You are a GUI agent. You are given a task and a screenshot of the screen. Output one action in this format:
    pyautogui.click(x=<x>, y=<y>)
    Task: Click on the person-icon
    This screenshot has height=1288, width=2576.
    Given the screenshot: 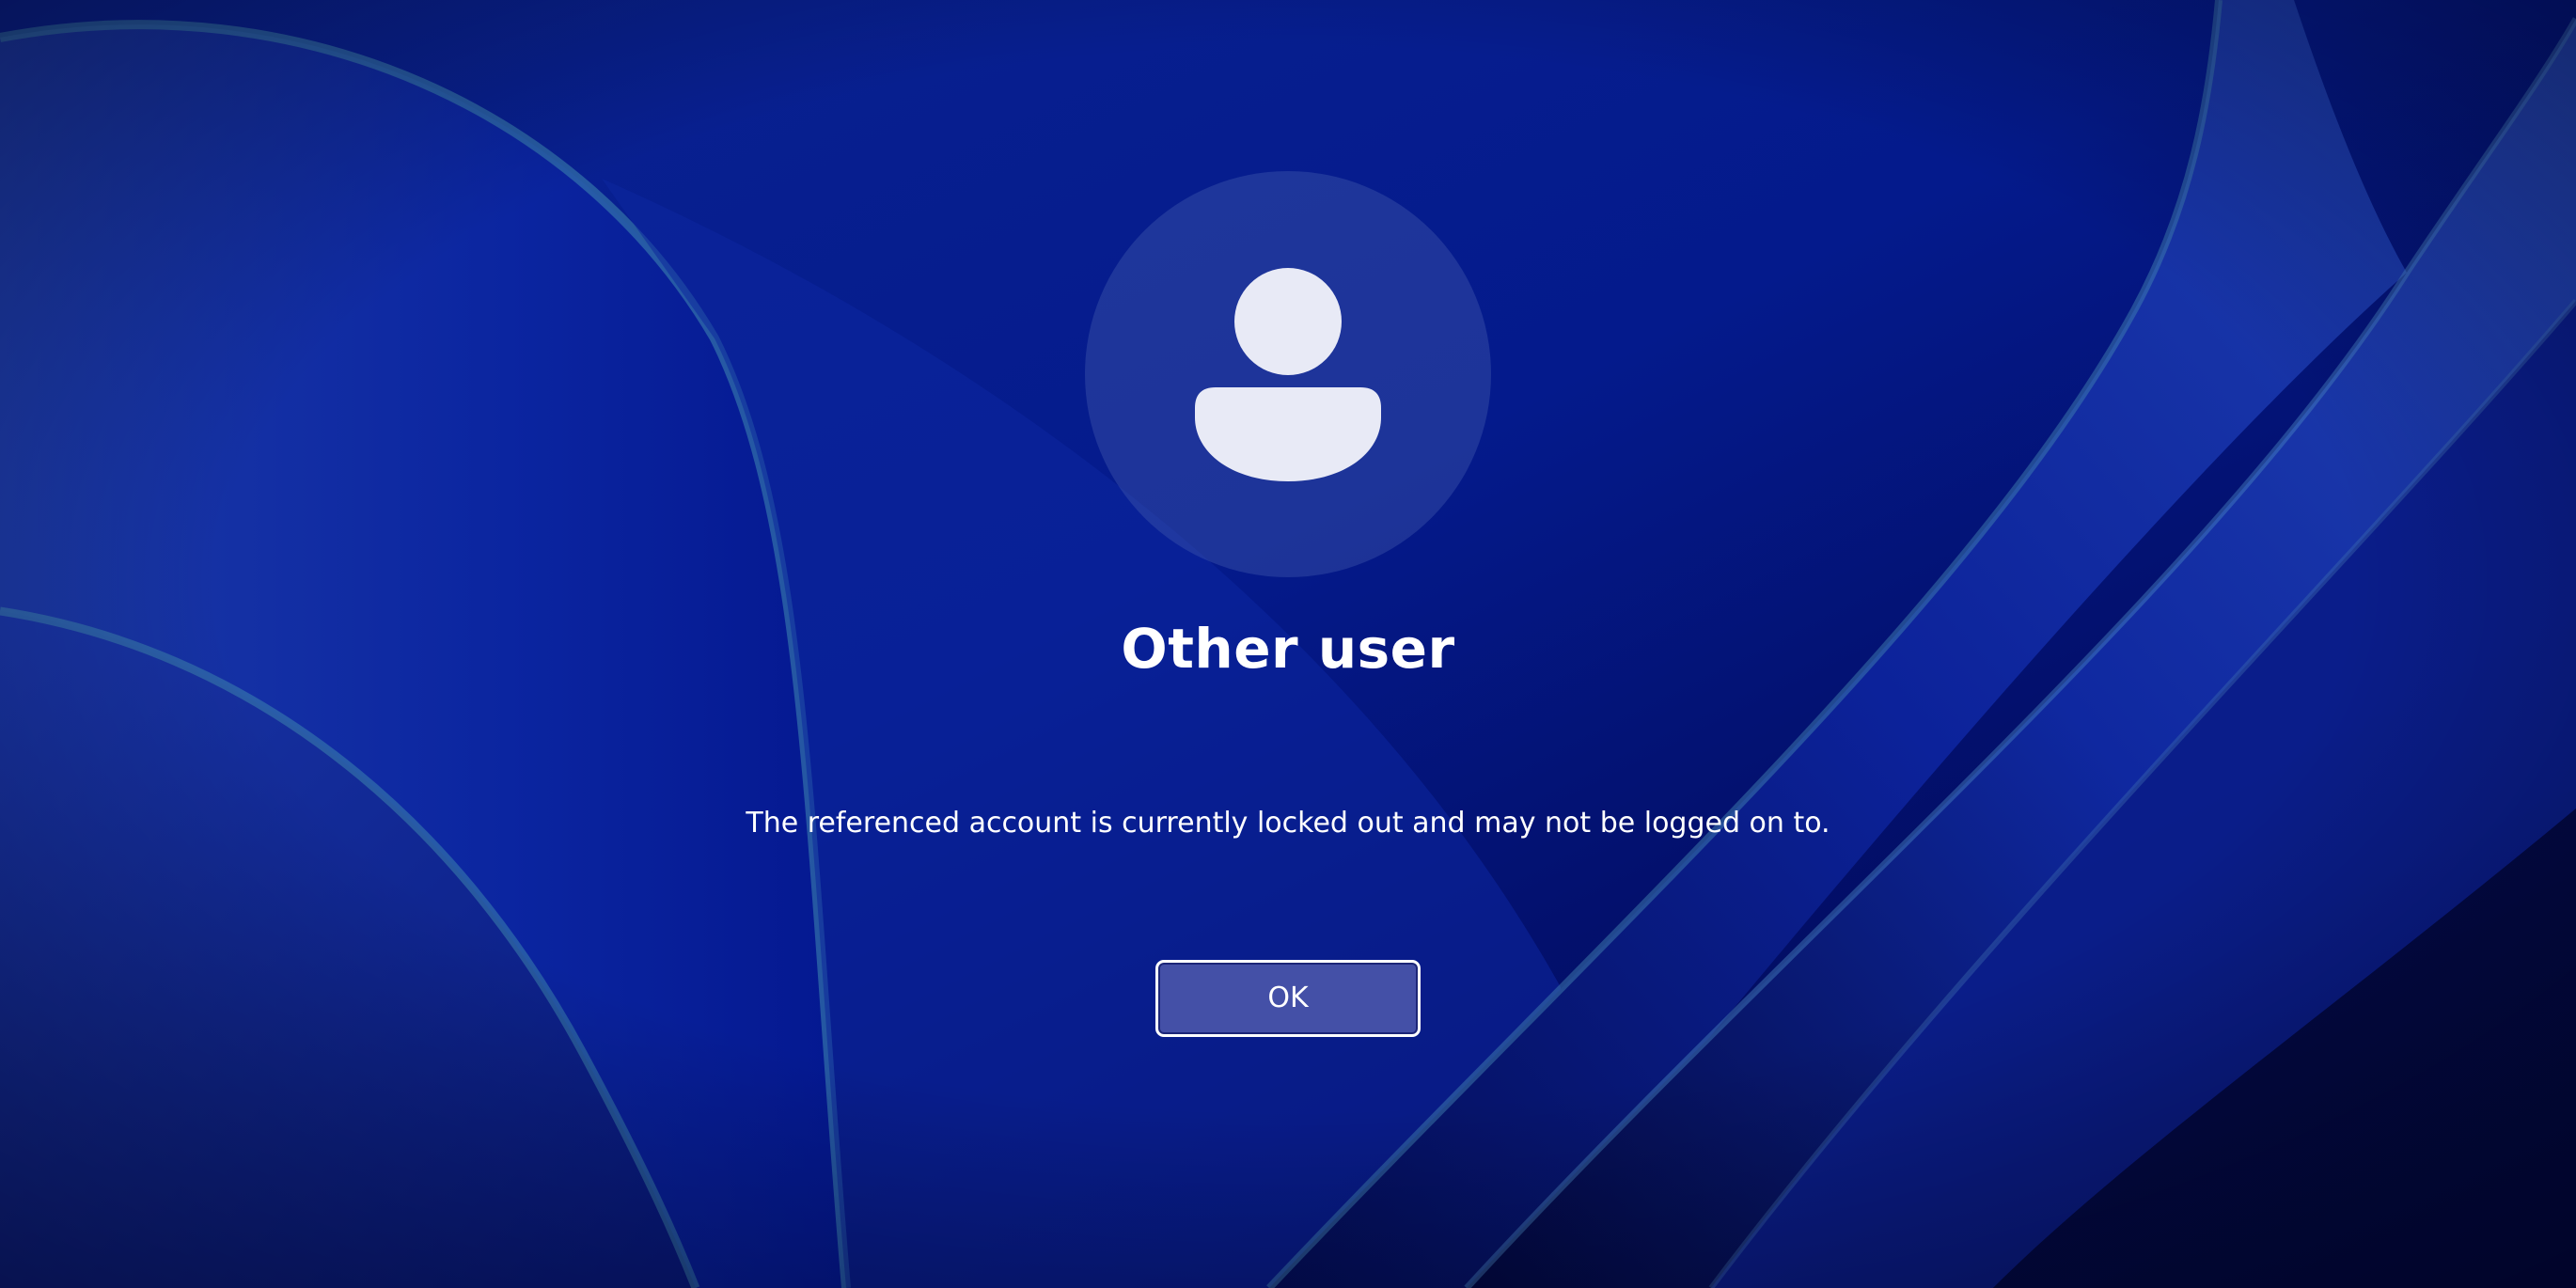 What is the action you would take?
    pyautogui.click(x=1288, y=375)
    